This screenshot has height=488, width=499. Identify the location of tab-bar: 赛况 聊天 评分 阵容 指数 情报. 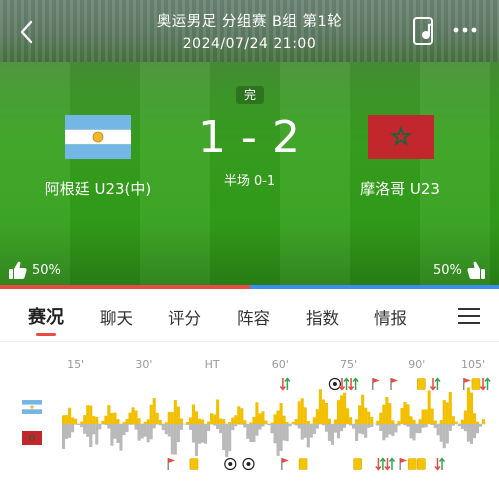
(249, 315).